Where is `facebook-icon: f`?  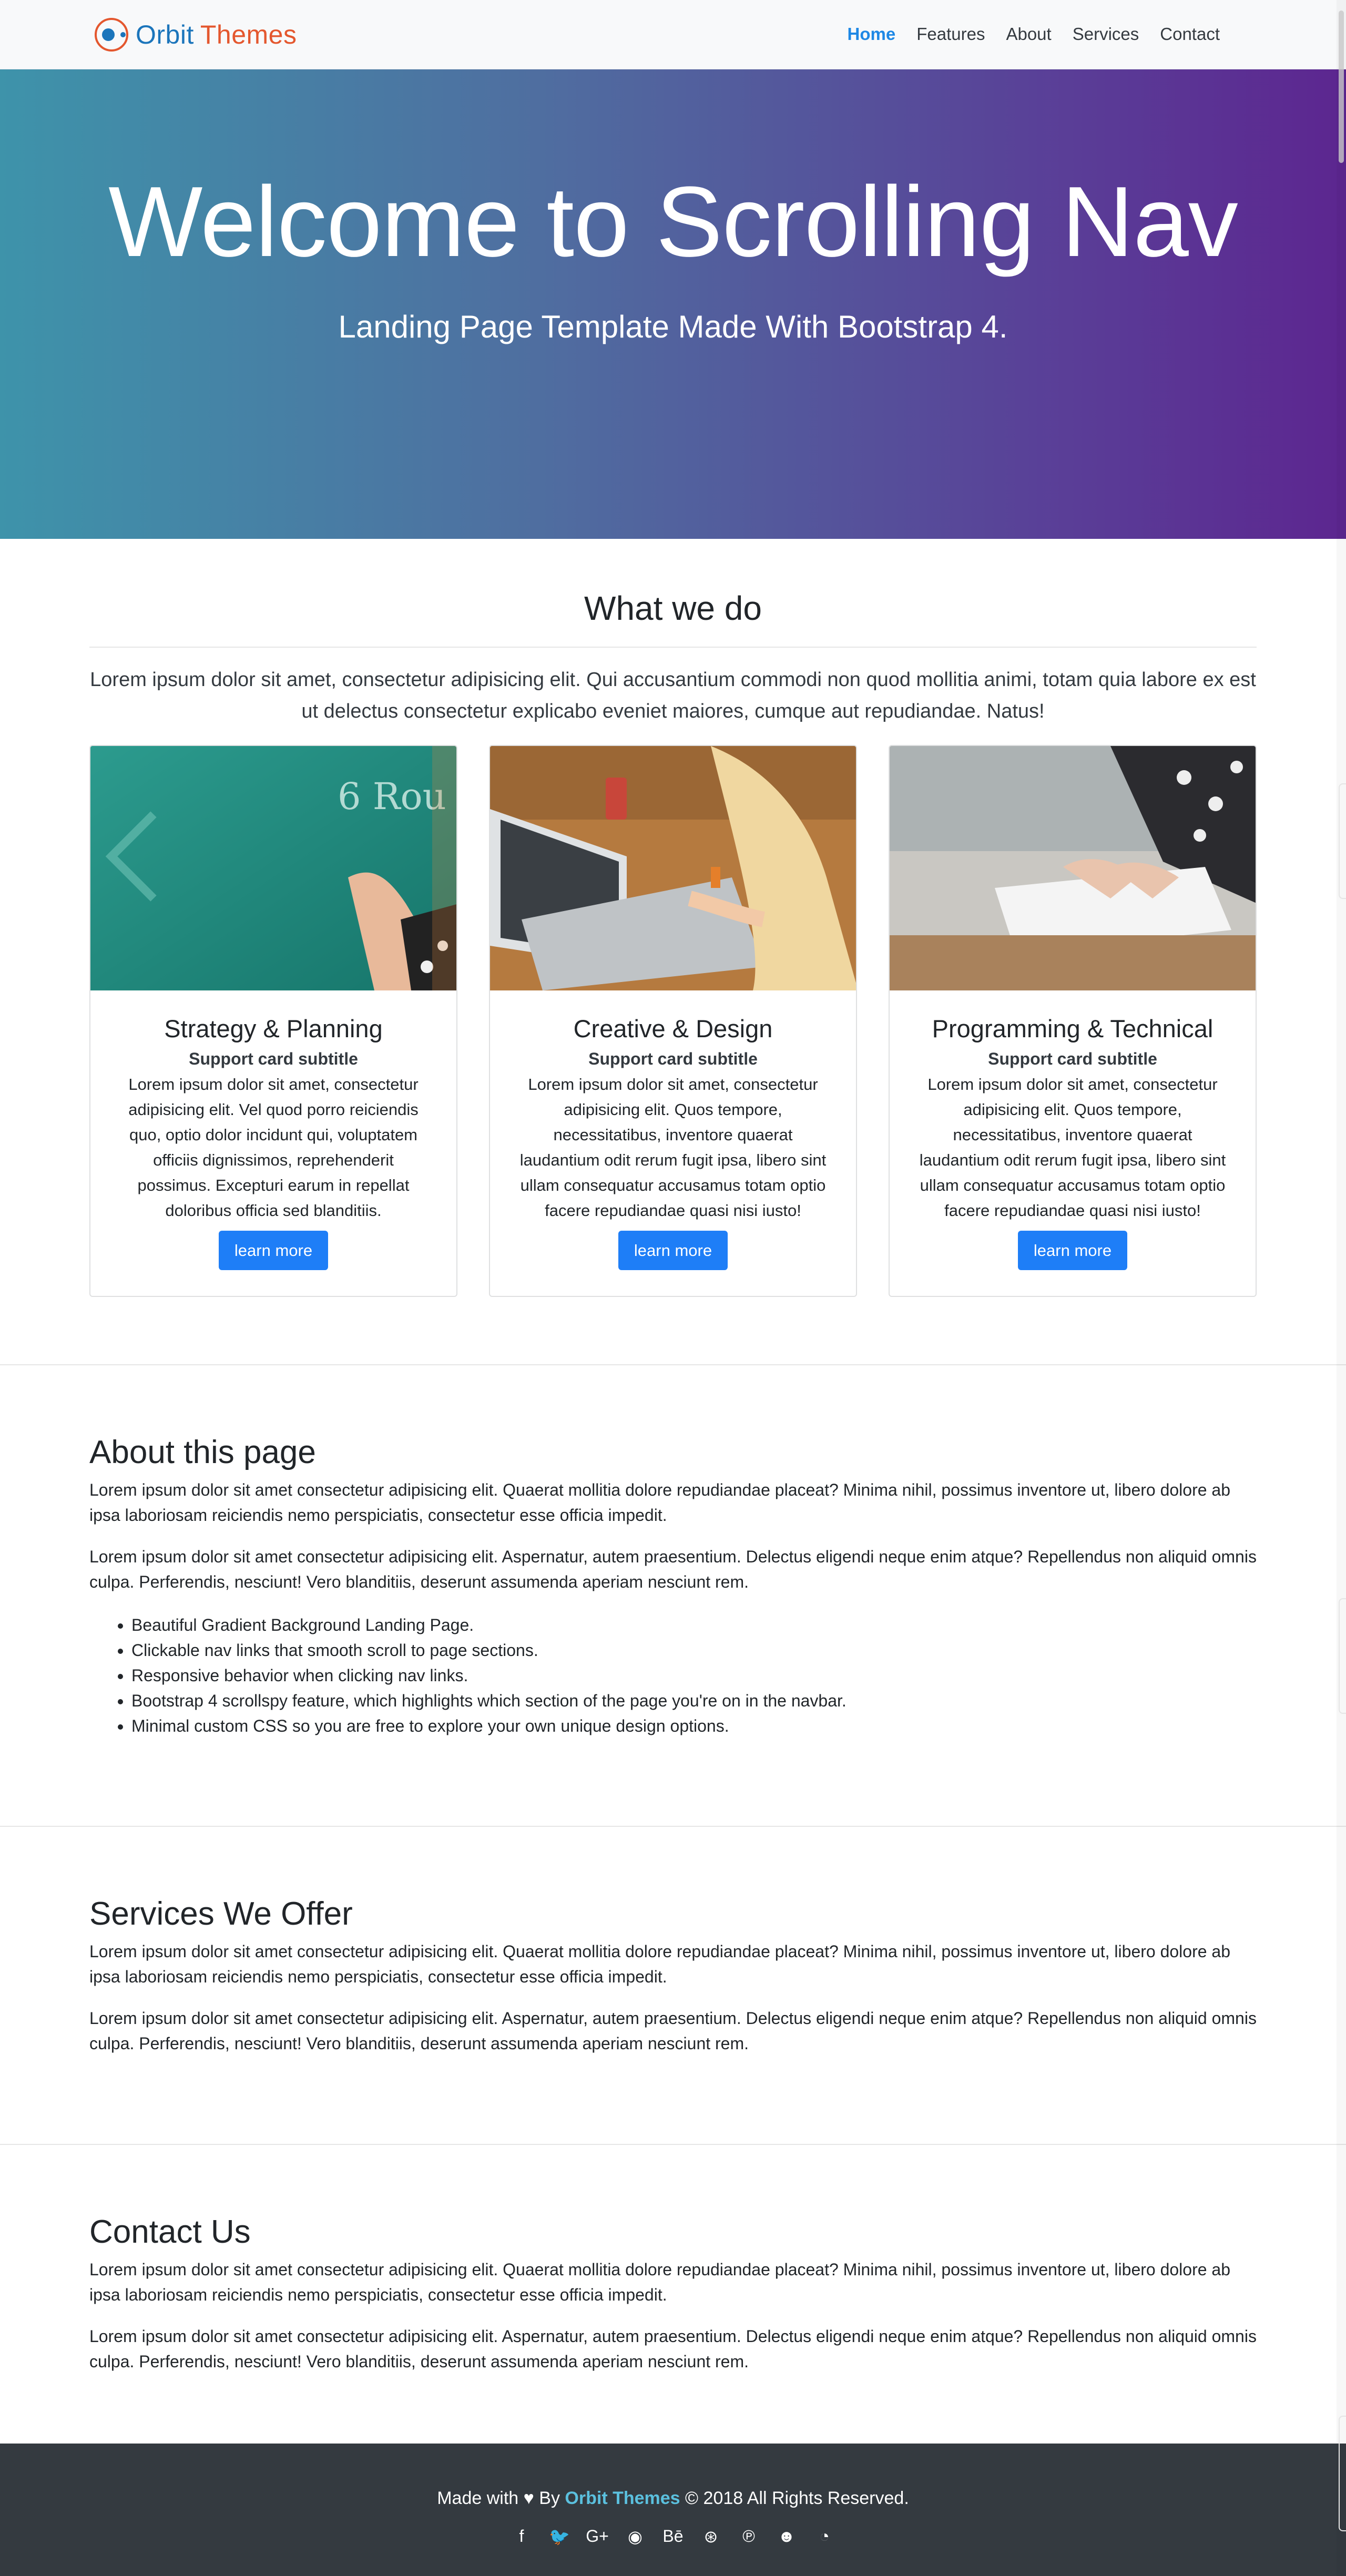 facebook-icon: f is located at coordinates (521, 2537).